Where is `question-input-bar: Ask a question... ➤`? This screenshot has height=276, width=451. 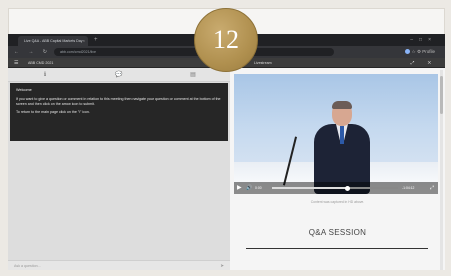 question-input-bar: Ask a question... ➤ is located at coordinates (119, 265).